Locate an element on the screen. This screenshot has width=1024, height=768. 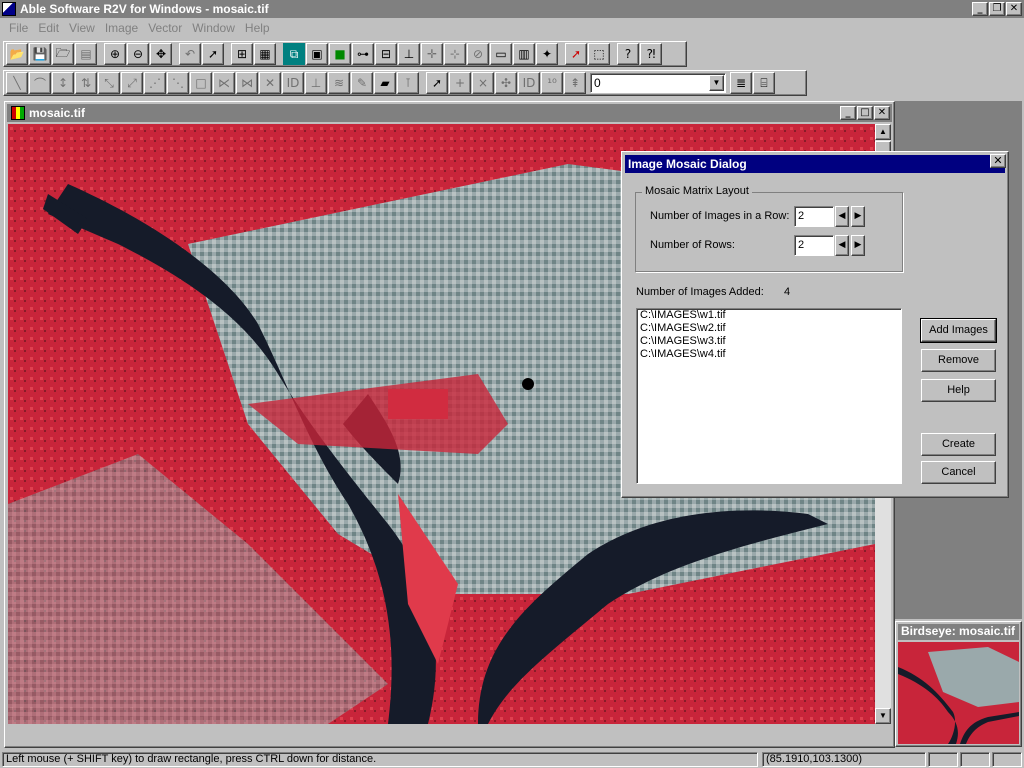
print-icon: ▤ is located at coordinates (86, 54).